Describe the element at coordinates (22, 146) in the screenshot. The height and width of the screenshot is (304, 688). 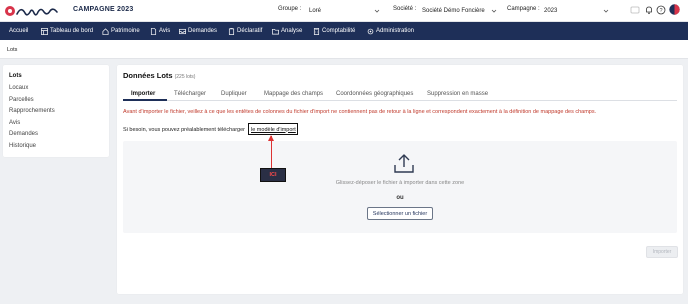
I see `sidebar-item-historique: Historique` at that location.